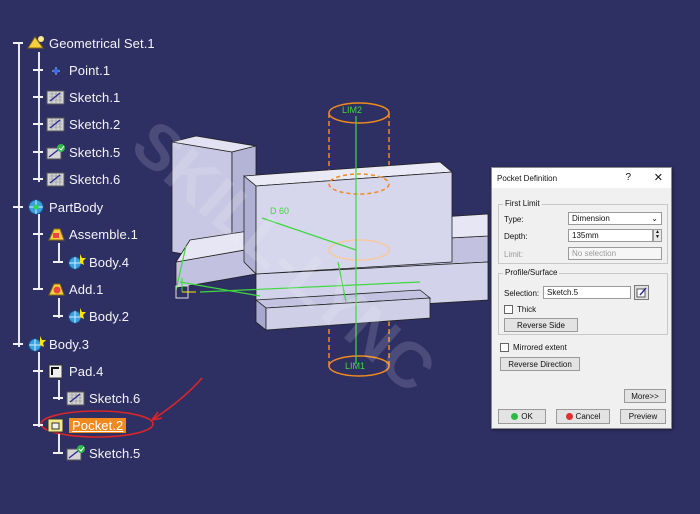 The width and height of the screenshot is (700, 514). What do you see at coordinates (514, 219) in the screenshot?
I see `type-label: Type:` at bounding box center [514, 219].